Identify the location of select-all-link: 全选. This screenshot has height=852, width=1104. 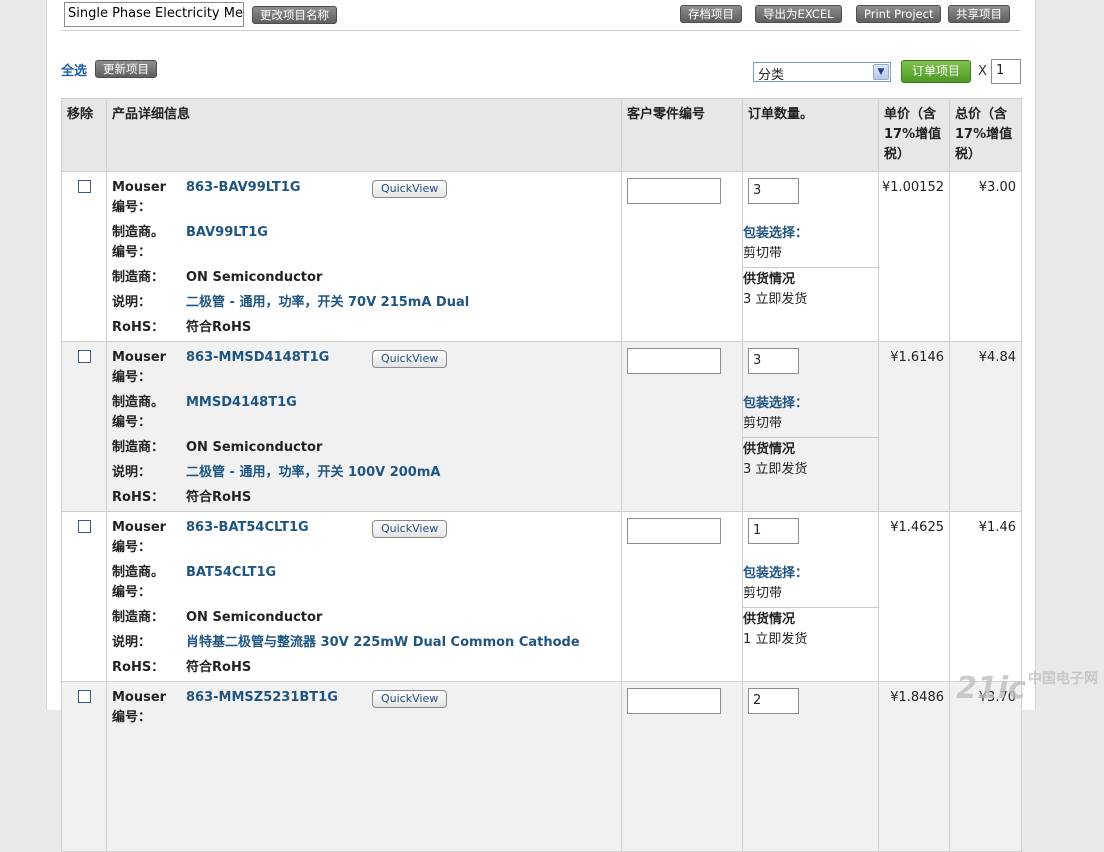
(74, 69).